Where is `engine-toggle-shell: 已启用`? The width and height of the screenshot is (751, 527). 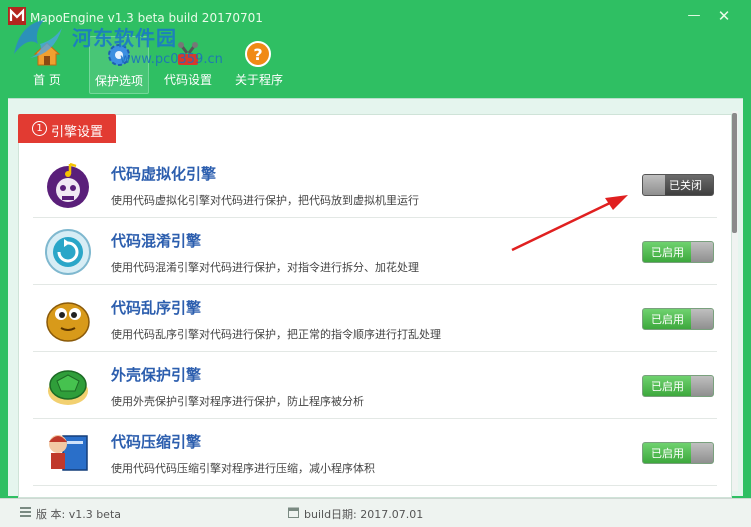 engine-toggle-shell: 已启用 is located at coordinates (678, 386).